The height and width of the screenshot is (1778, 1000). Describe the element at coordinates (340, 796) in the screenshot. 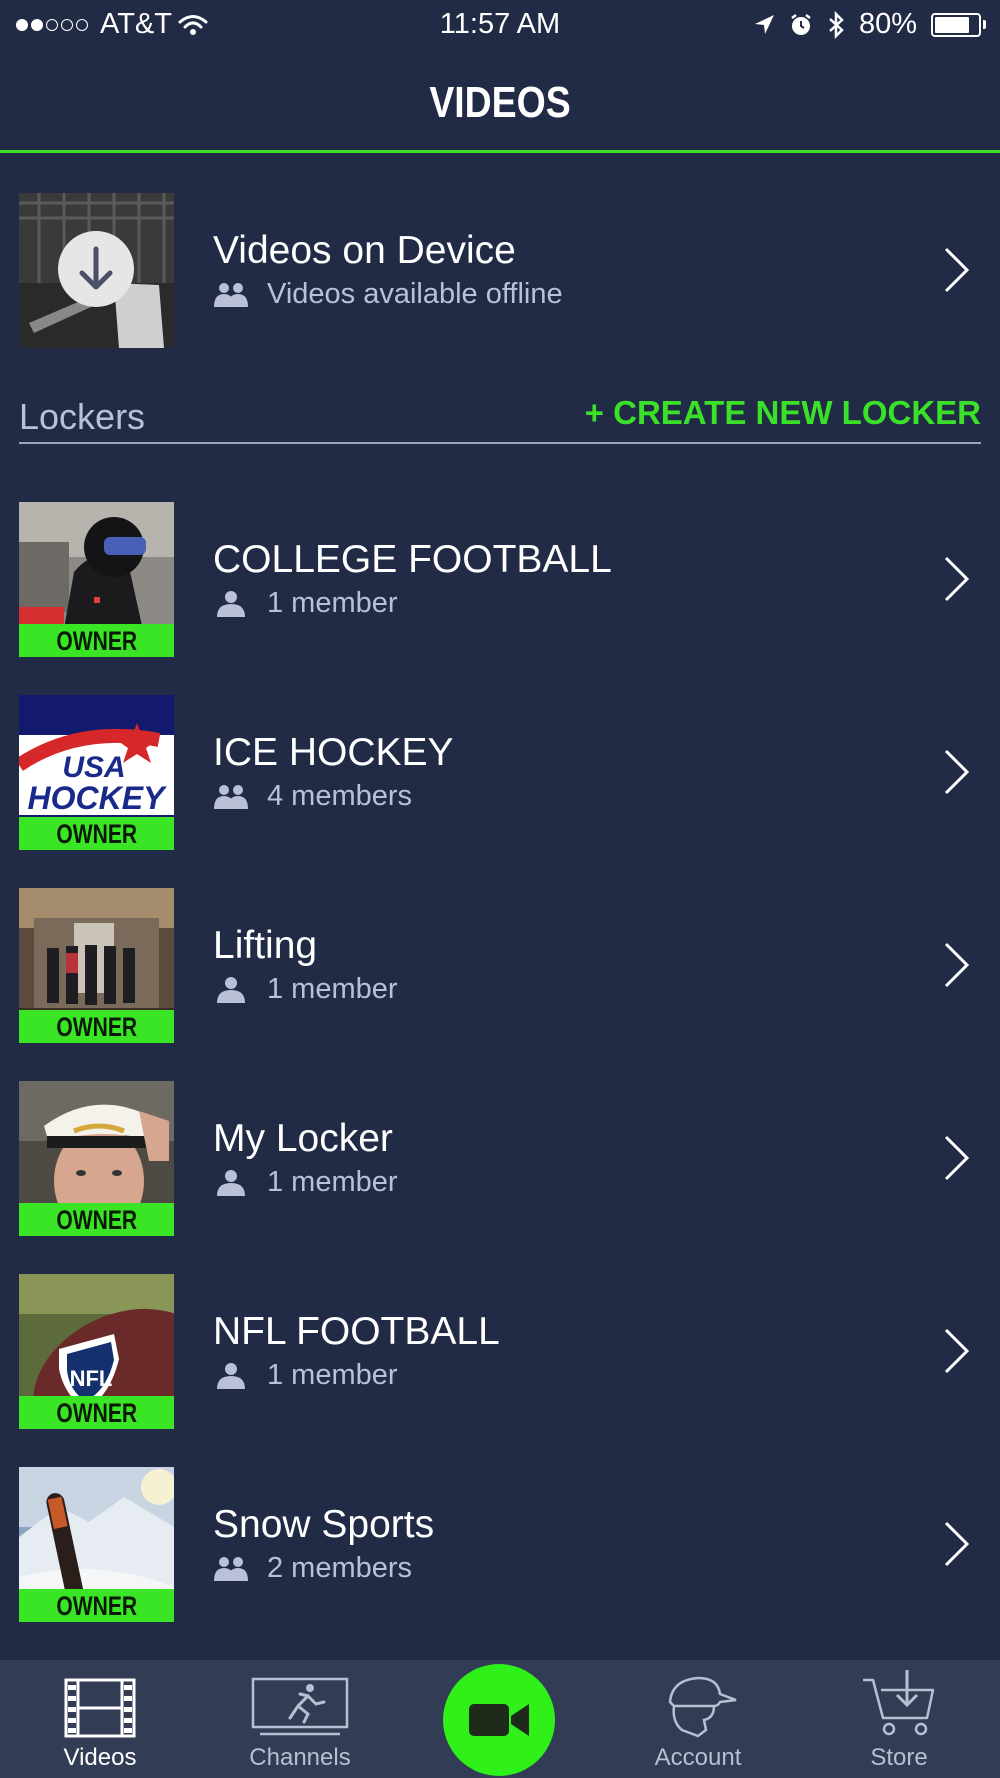

I see `locker-members-text: 4 members` at that location.